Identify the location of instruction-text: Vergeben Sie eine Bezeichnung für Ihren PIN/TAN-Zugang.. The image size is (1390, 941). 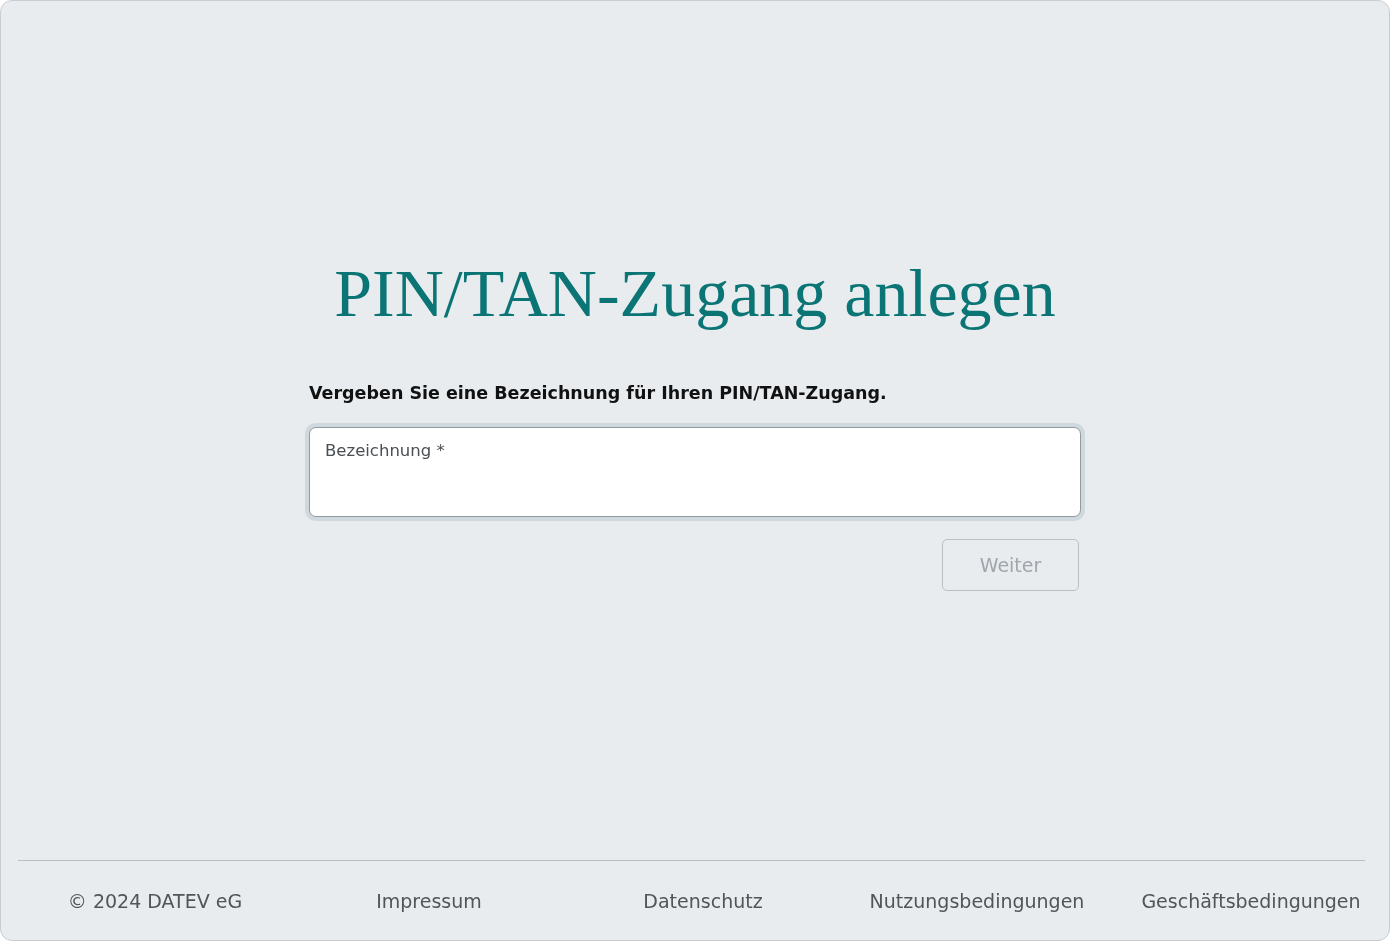
(598, 393).